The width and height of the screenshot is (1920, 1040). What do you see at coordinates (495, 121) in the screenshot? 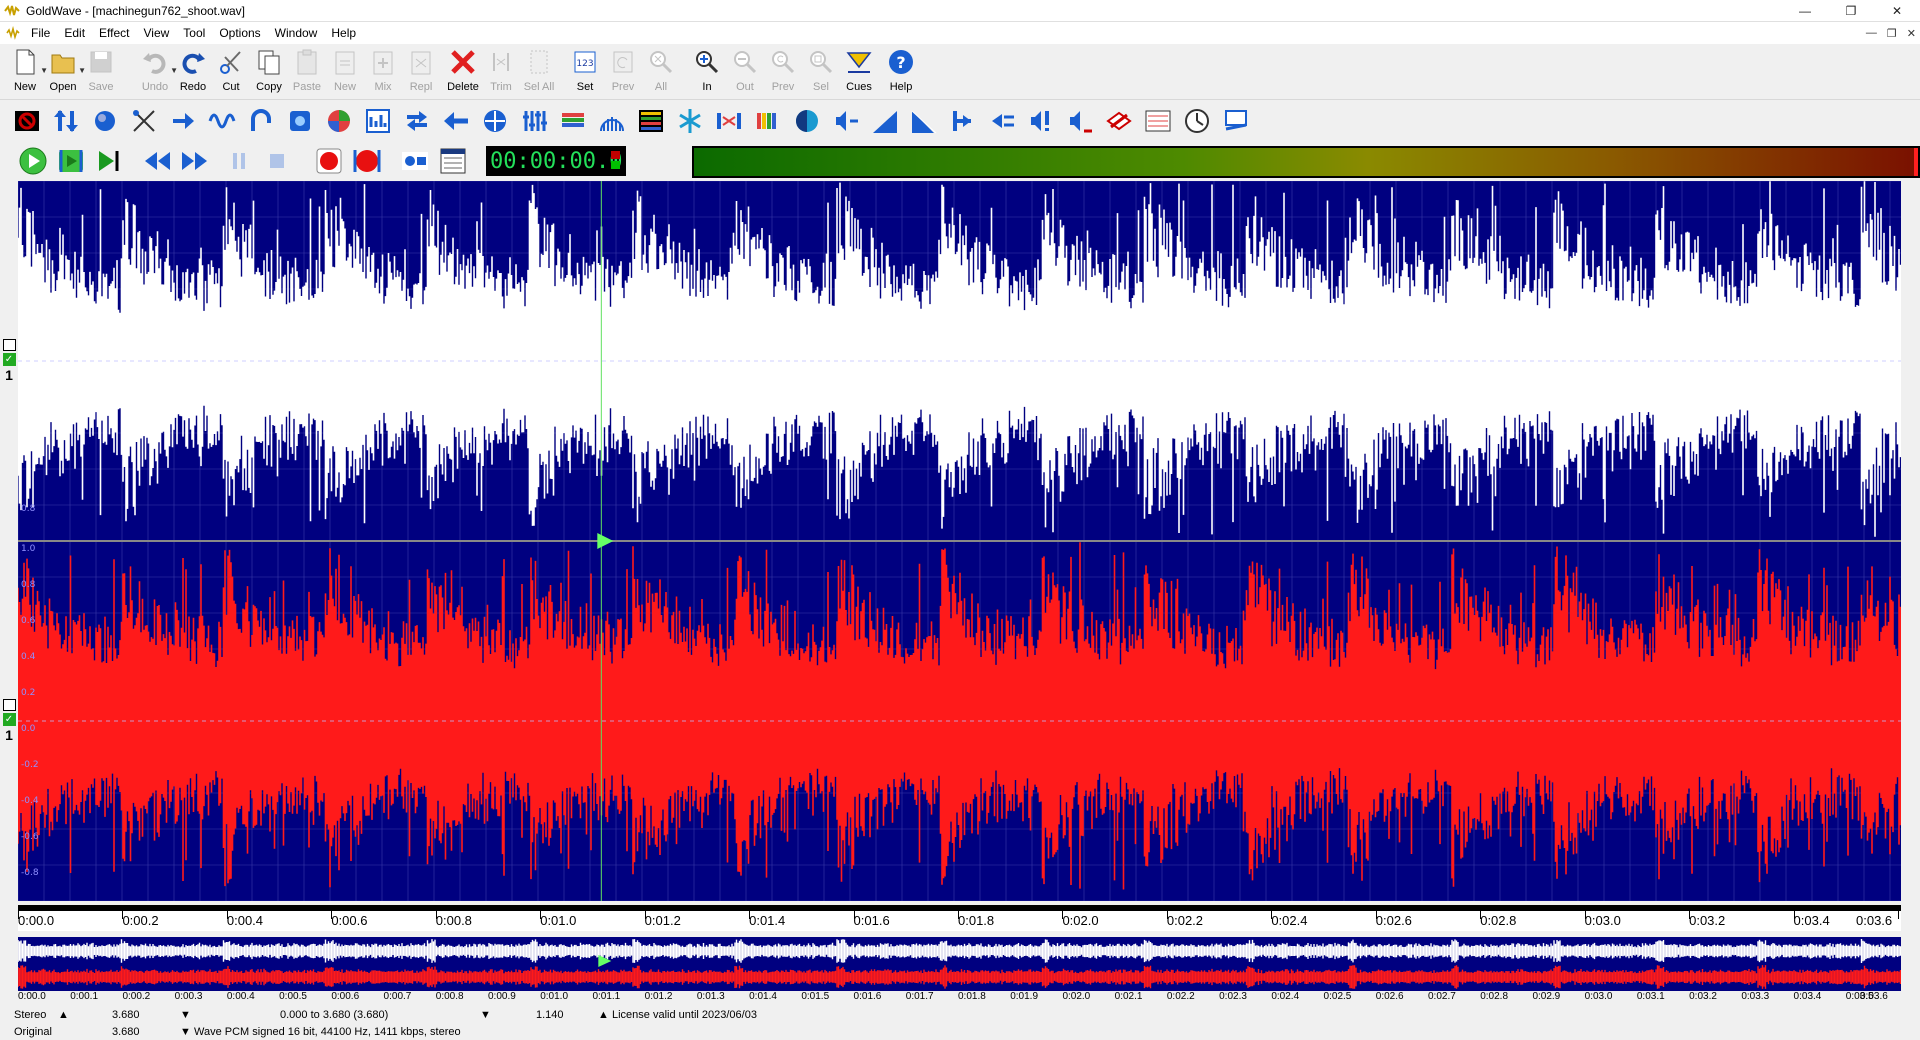
I see `playback-rate-icon` at bounding box center [495, 121].